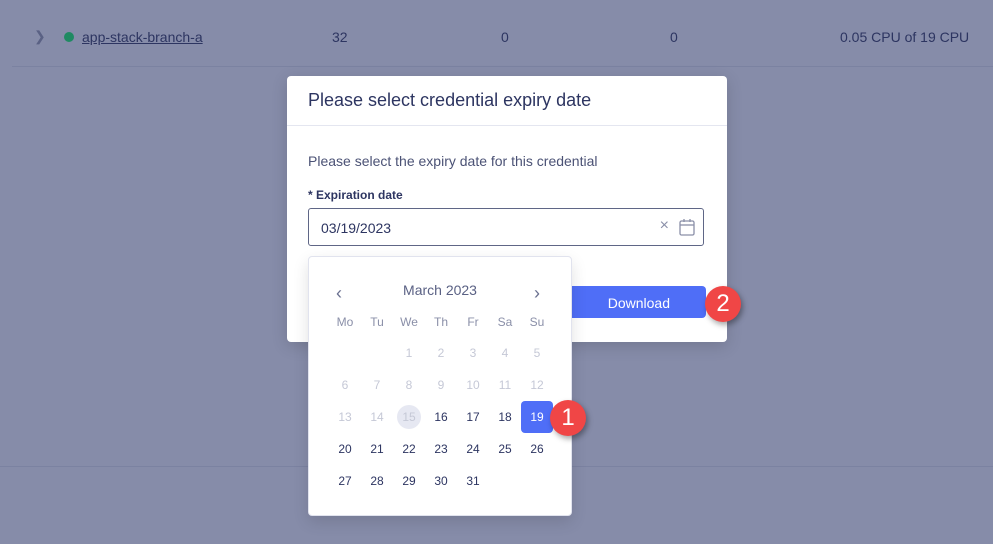 This screenshot has width=993, height=544. Describe the element at coordinates (537, 293) in the screenshot. I see `next-month-icon: ›` at that location.